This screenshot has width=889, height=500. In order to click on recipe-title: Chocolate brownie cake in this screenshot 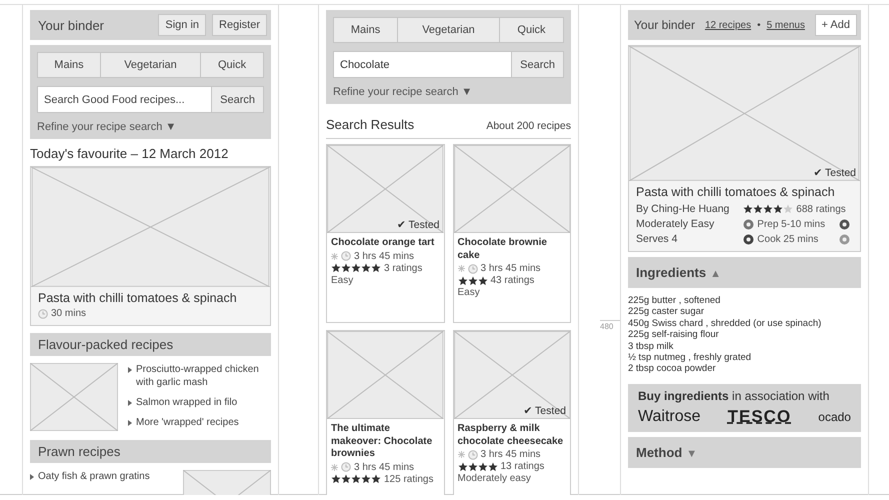, I will do `click(503, 249)`.